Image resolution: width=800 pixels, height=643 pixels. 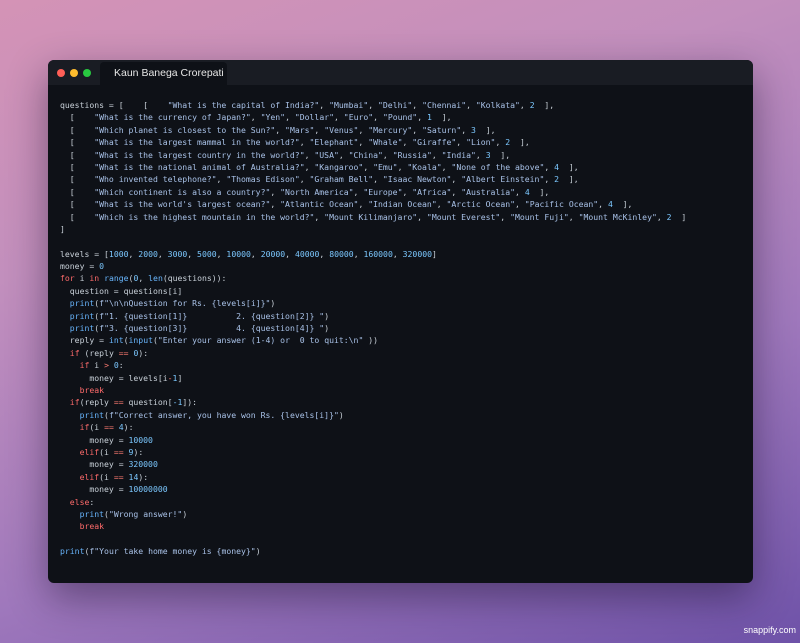 I want to click on code-line: ], so click(x=402, y=229).